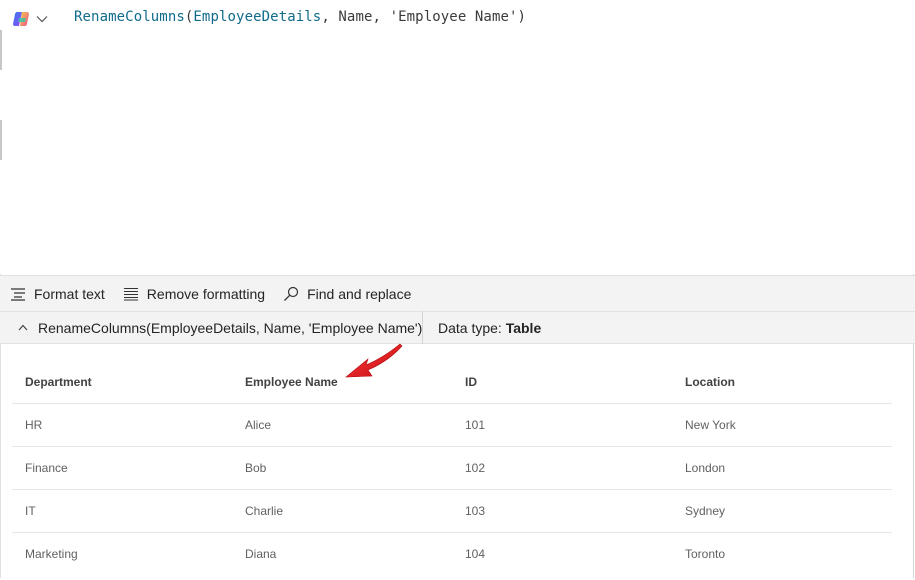 This screenshot has height=580, width=915. What do you see at coordinates (256, 468) in the screenshot?
I see `table-cell: Bob` at bounding box center [256, 468].